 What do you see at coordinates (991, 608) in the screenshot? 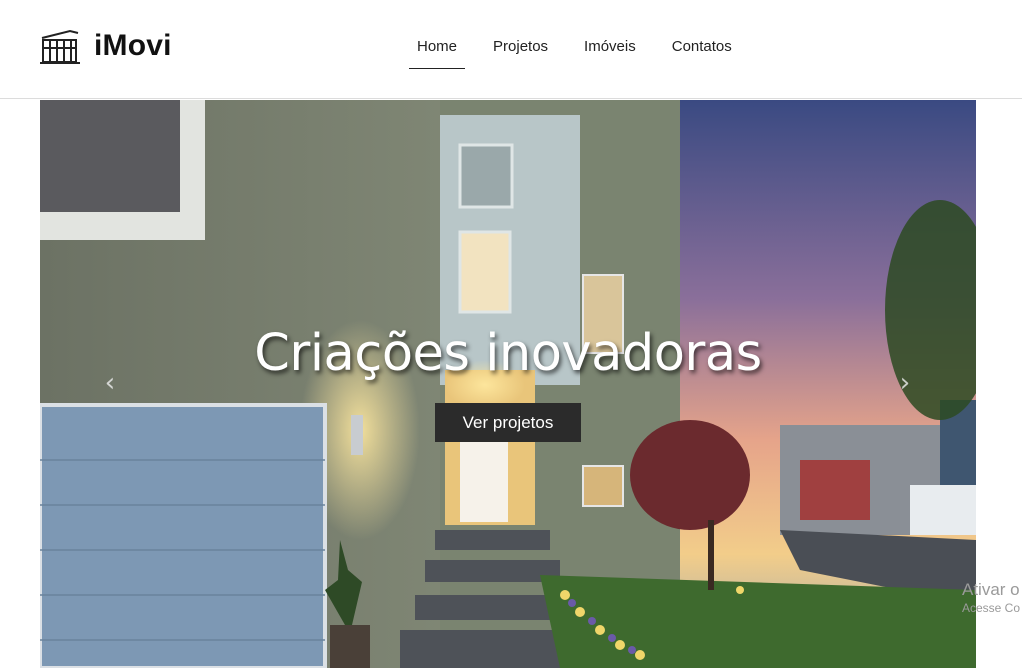
I see `watermark-line-2: Acesse Co` at bounding box center [991, 608].